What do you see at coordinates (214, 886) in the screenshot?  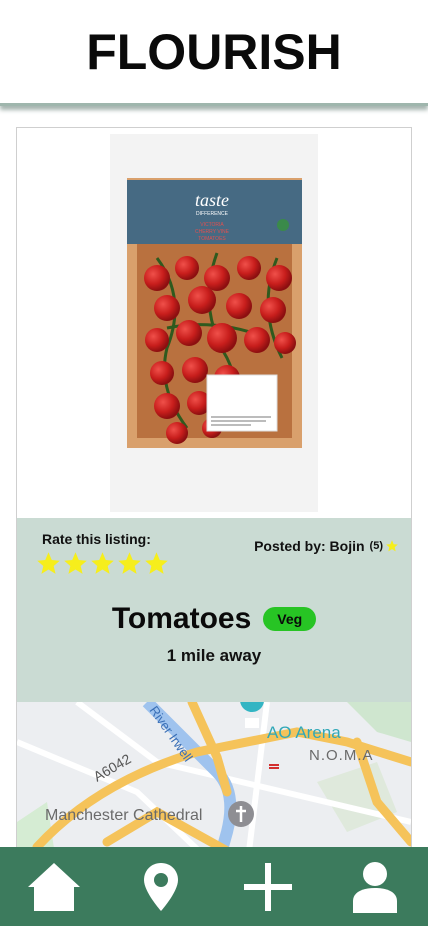 I see `bottom-navigation` at bounding box center [214, 886].